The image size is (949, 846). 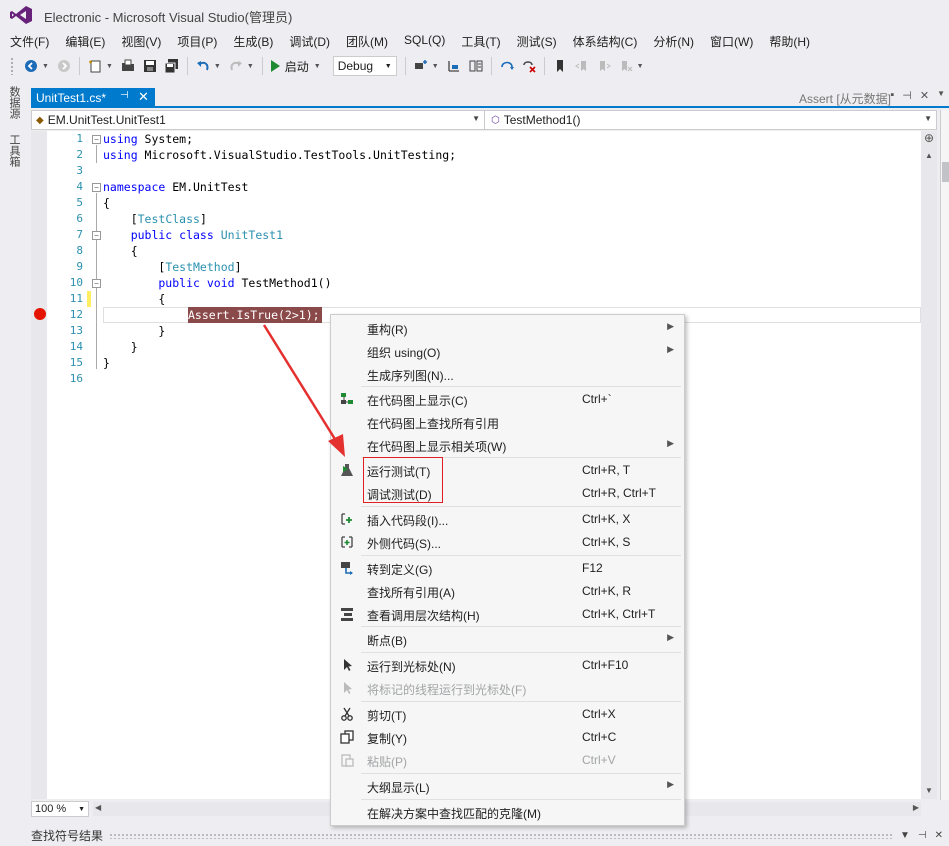 I want to click on find-in-files-icon, so click(x=421, y=66).